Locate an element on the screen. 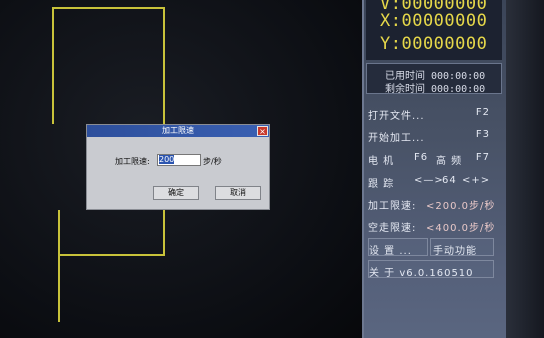 Image resolution: width=544 pixels, height=338 pixels. coordinate-readout: V:00000000 X:00000000 Y:00000000 is located at coordinates (434, 30).